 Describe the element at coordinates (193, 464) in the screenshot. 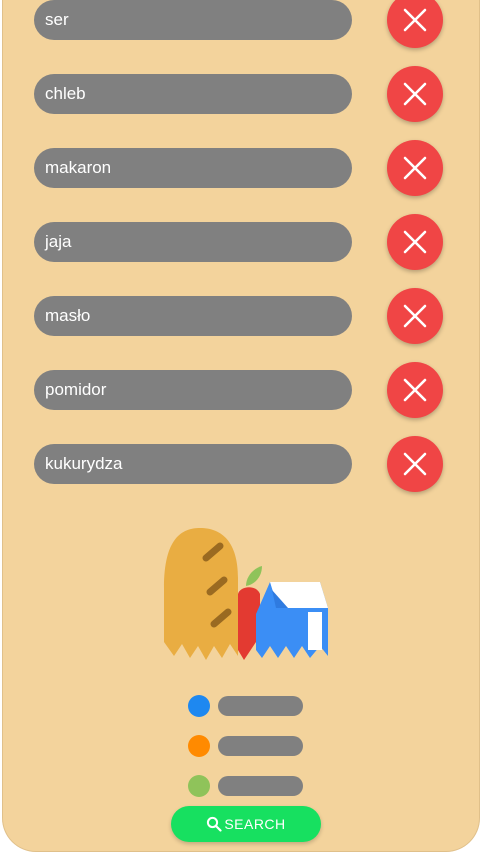

I see `ingredient-name: kukurydza` at that location.